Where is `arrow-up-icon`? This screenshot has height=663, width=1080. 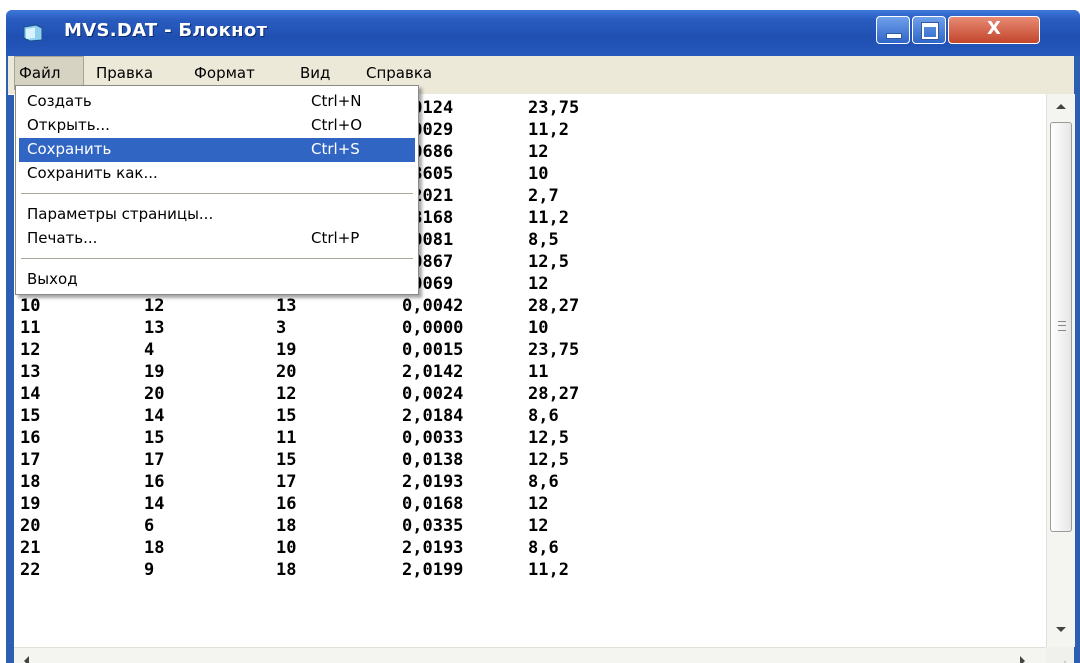 arrow-up-icon is located at coordinates (1061, 106).